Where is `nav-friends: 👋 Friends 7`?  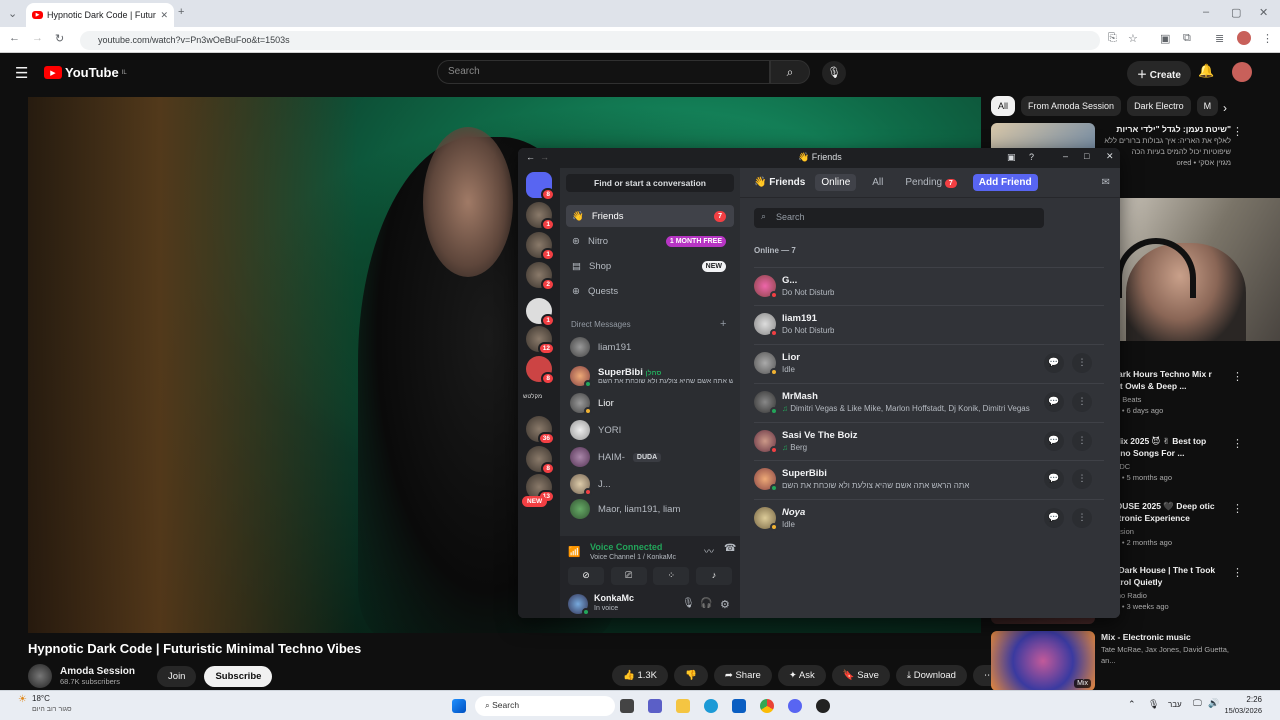 nav-friends: 👋 Friends 7 is located at coordinates (650, 216).